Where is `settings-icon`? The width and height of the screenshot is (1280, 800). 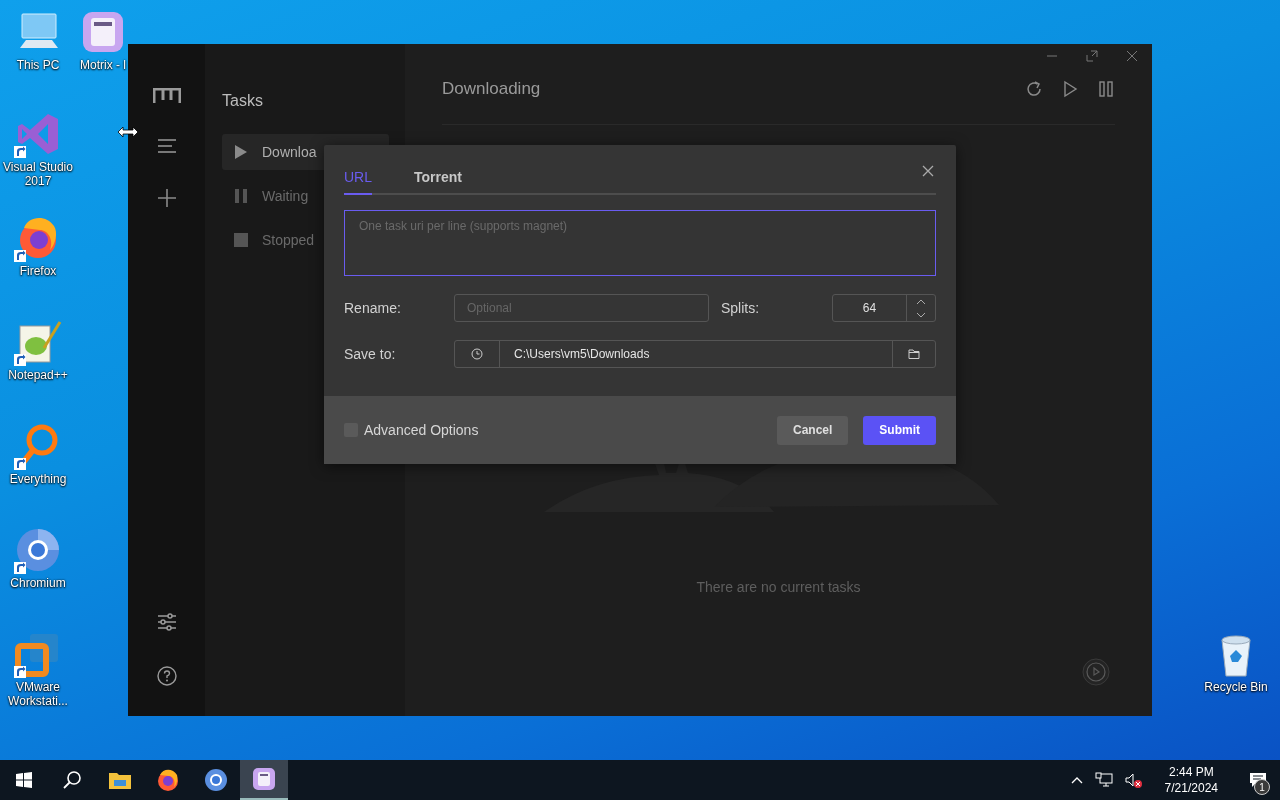
settings-icon is located at coordinates (166, 622).